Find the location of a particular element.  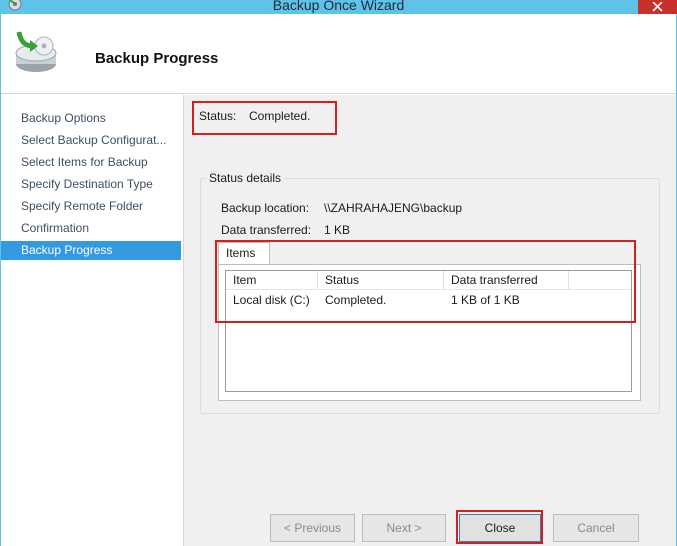

close-highlight-box is located at coordinates (499, 527).